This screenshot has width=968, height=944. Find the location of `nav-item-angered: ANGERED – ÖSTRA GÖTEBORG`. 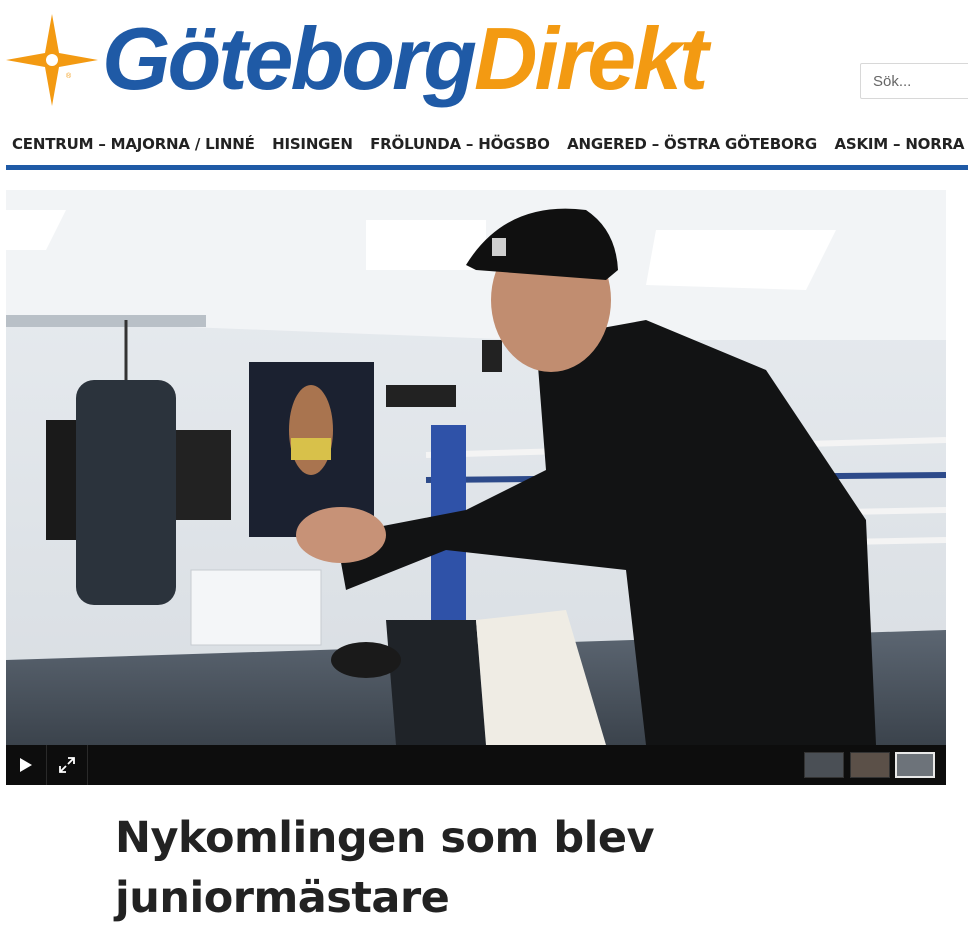

nav-item-angered: ANGERED – ÖSTRA GÖTEBORG is located at coordinates (692, 144).